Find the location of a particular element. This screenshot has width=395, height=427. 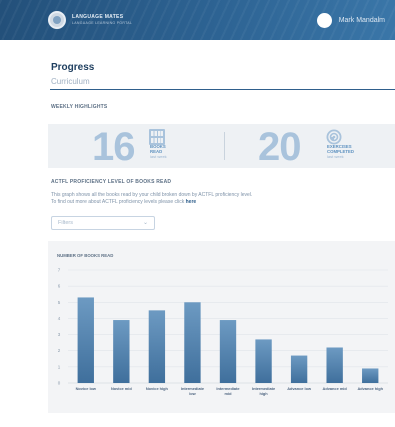

x-tick-label: Advance mid is located at coordinates (335, 388).